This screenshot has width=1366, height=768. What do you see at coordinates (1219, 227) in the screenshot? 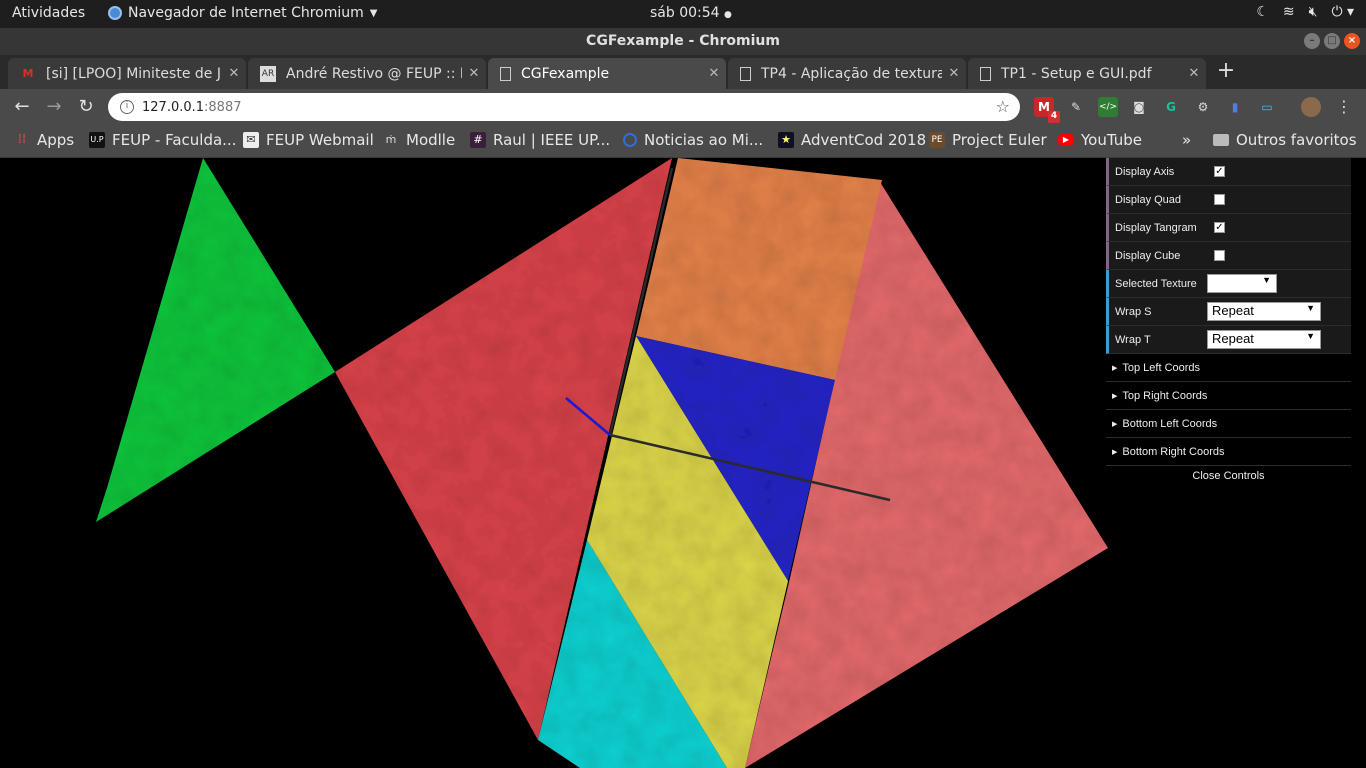
I see `display-tangram-checkbox: ✓` at bounding box center [1219, 227].